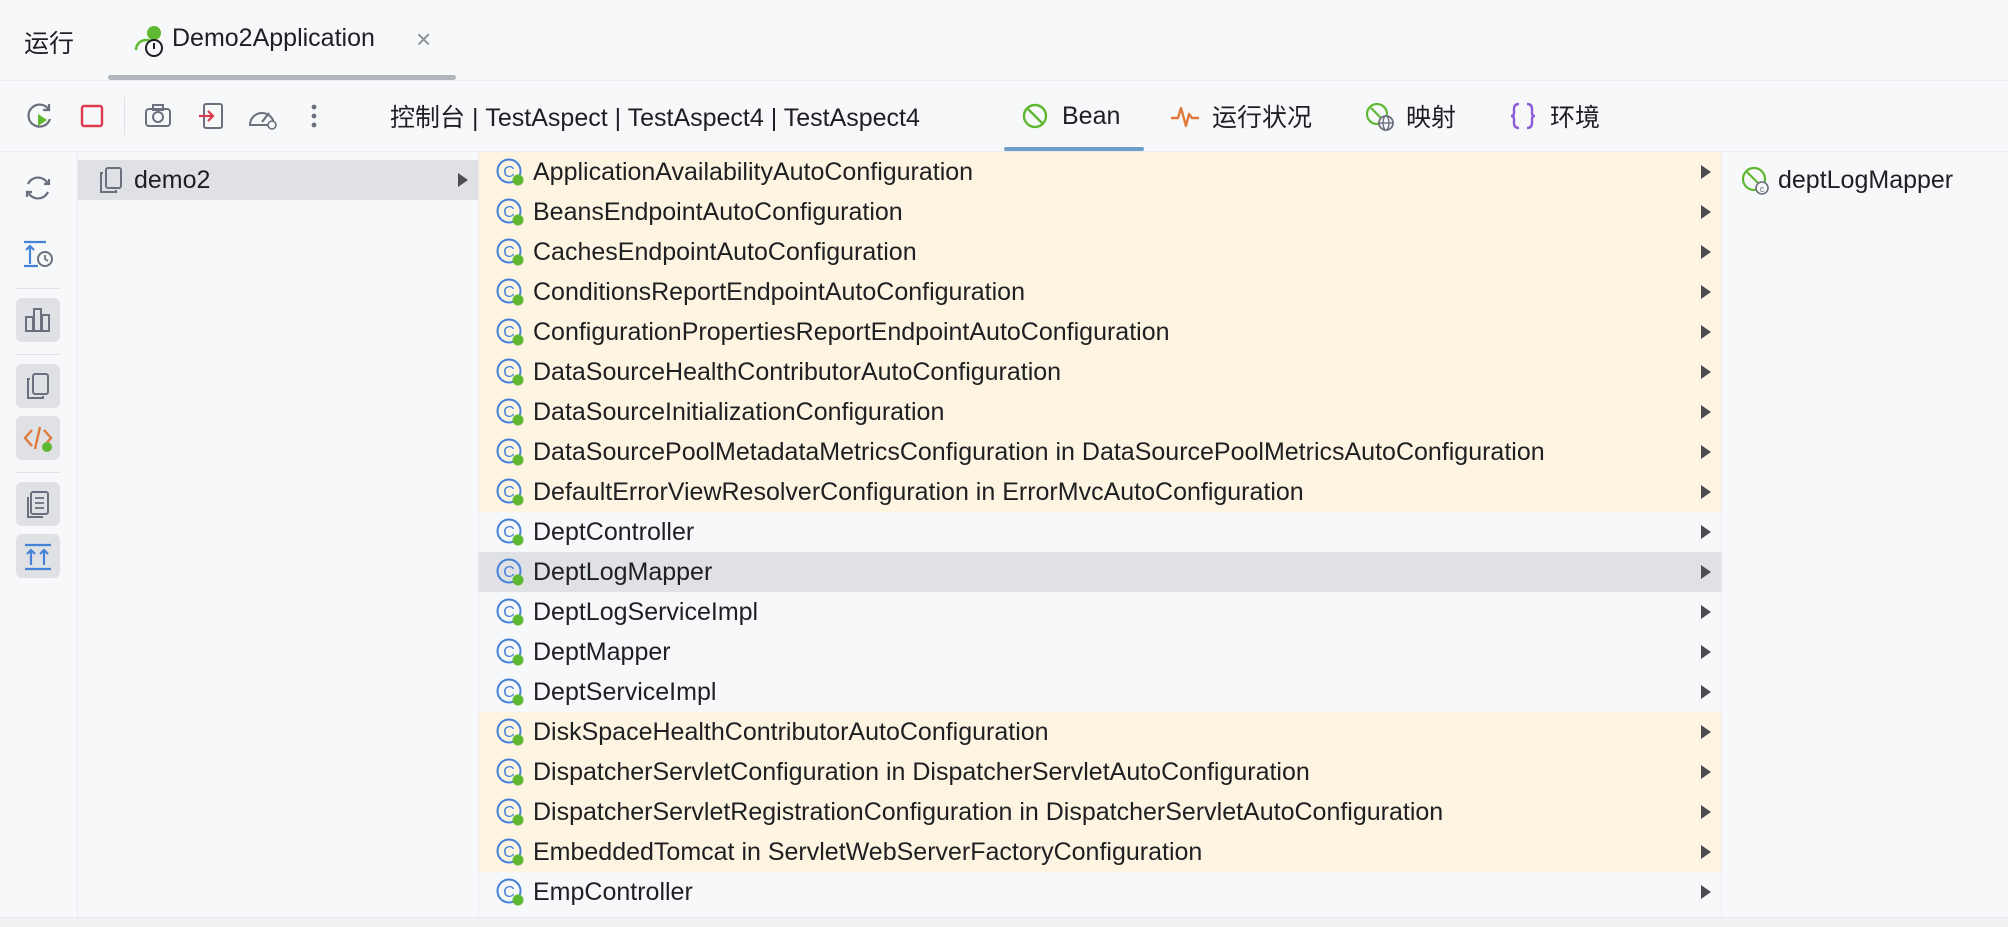 This screenshot has width=2008, height=927. I want to click on list-item: C DeptLogServiceImpl, so click(1100, 612).